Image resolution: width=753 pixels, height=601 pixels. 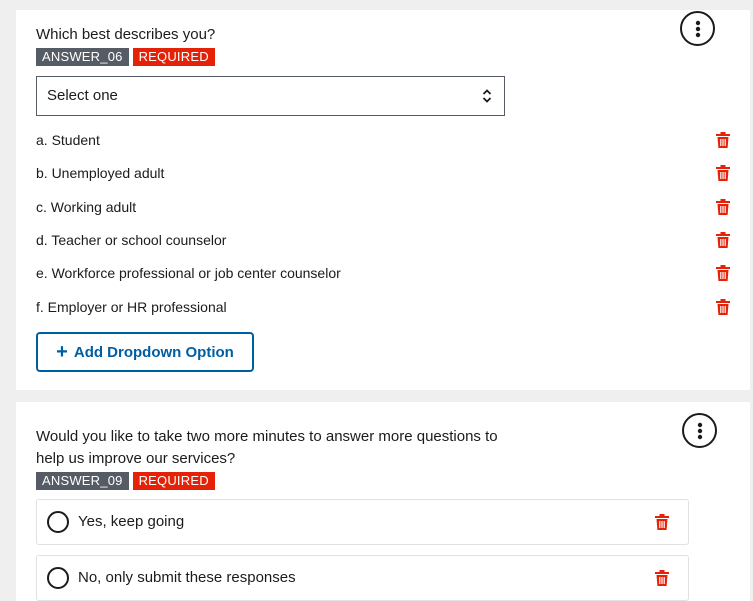 What do you see at coordinates (386, 140) in the screenshot?
I see `dropdown-option-row: a. Student` at bounding box center [386, 140].